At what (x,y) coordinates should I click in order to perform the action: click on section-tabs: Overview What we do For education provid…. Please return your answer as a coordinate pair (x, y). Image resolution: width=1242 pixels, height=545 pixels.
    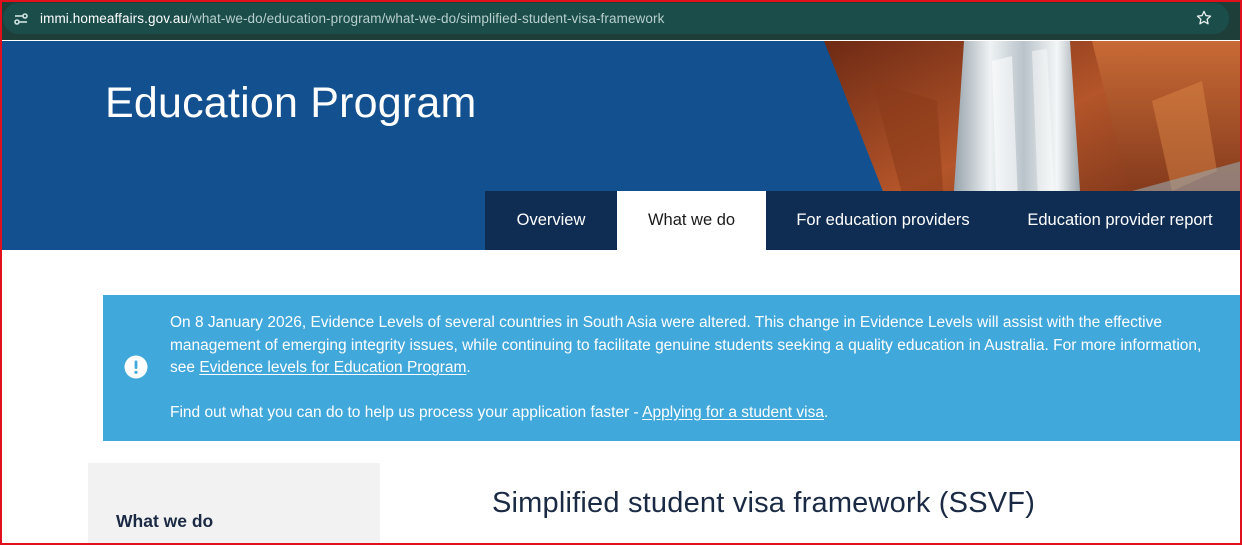
    Looking at the image, I should click on (862, 220).